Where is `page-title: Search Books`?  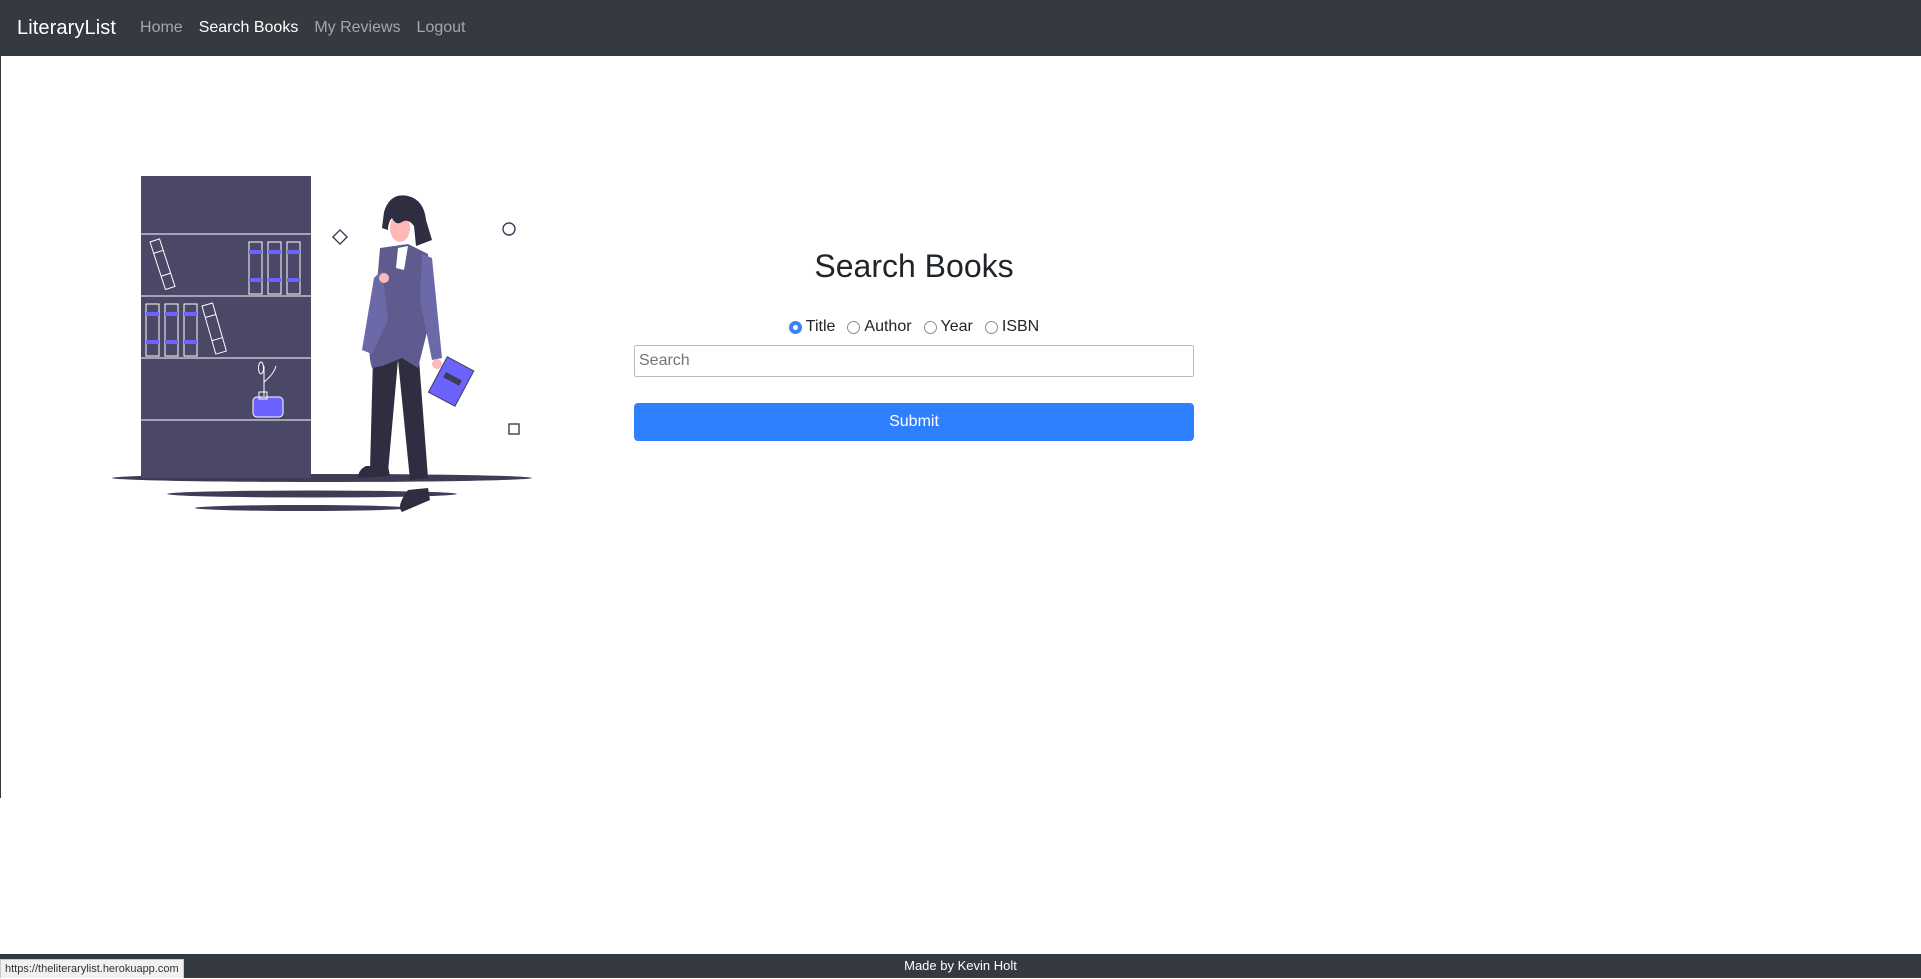 page-title: Search Books is located at coordinates (914, 266).